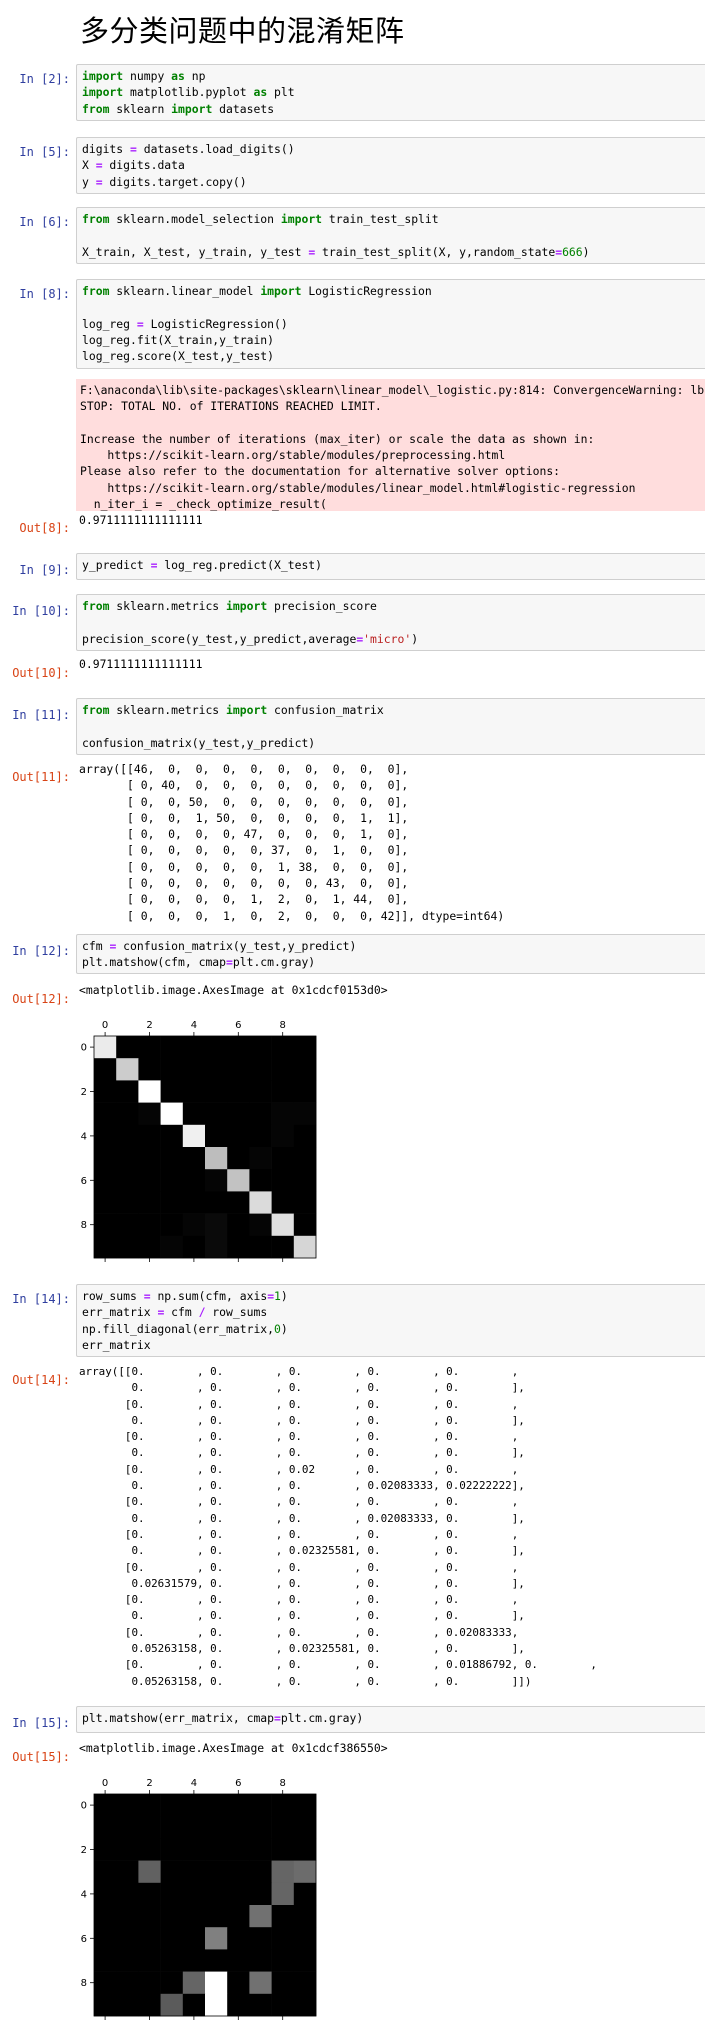 The width and height of the screenshot is (705, 2032). Describe the element at coordinates (84, 1225) in the screenshot. I see `y-tick-label: 8` at that location.